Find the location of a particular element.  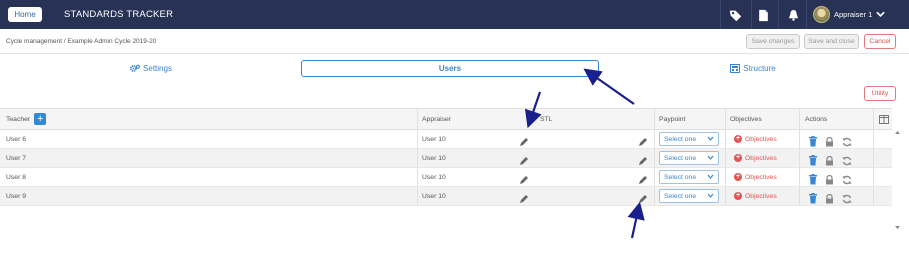

tag-icon is located at coordinates (735, 15).